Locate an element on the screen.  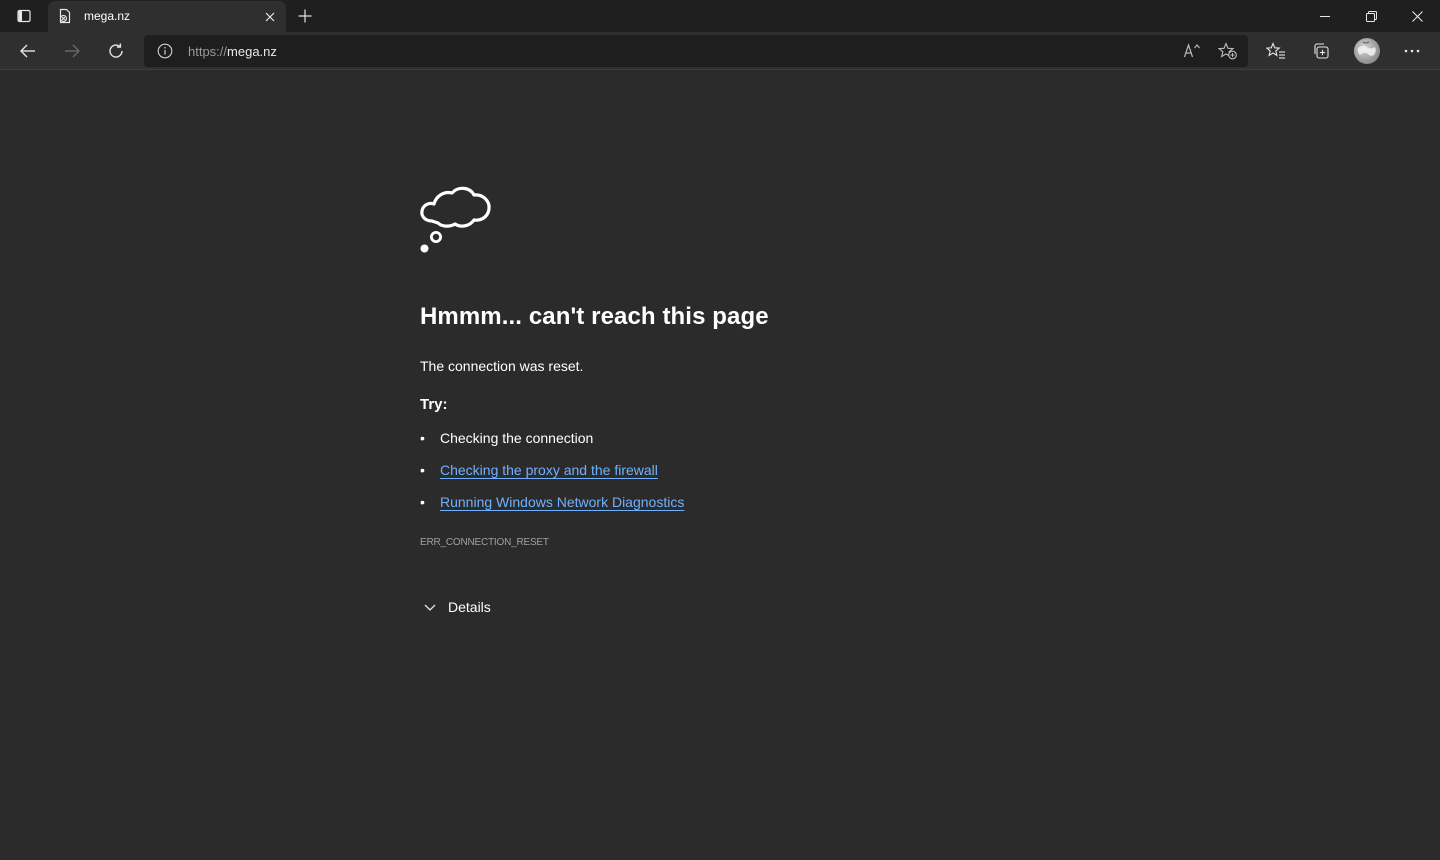
page-error-icon is located at coordinates (65, 16).